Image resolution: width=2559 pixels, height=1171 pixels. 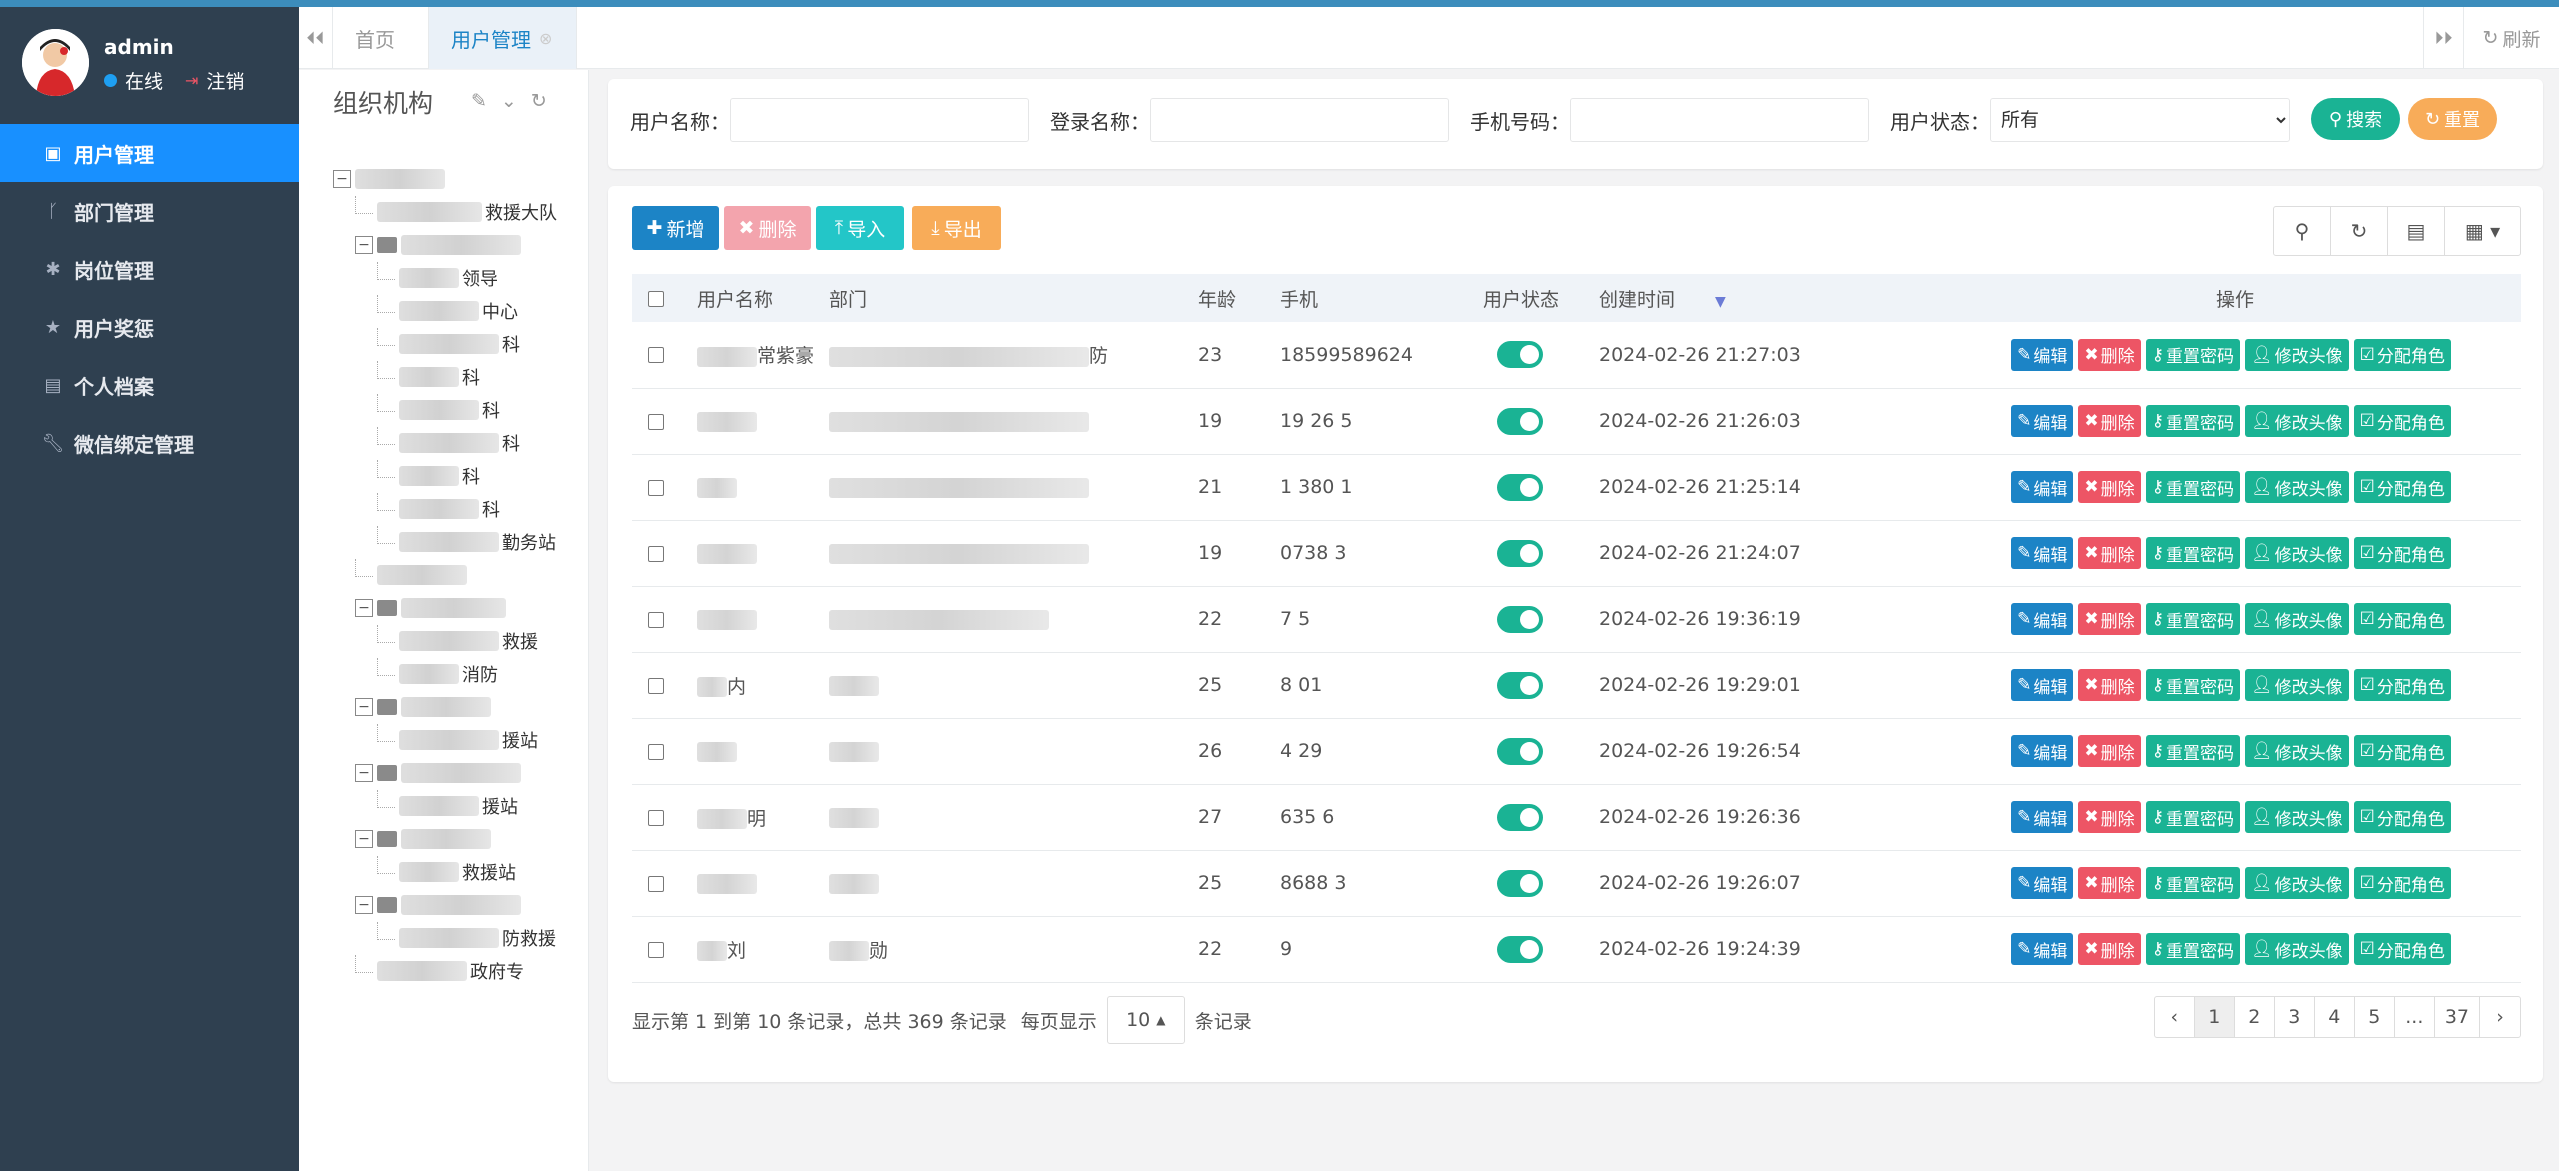 I want to click on sidebar-item-user-rewards: ★ 用户奖惩, so click(x=149, y=327).